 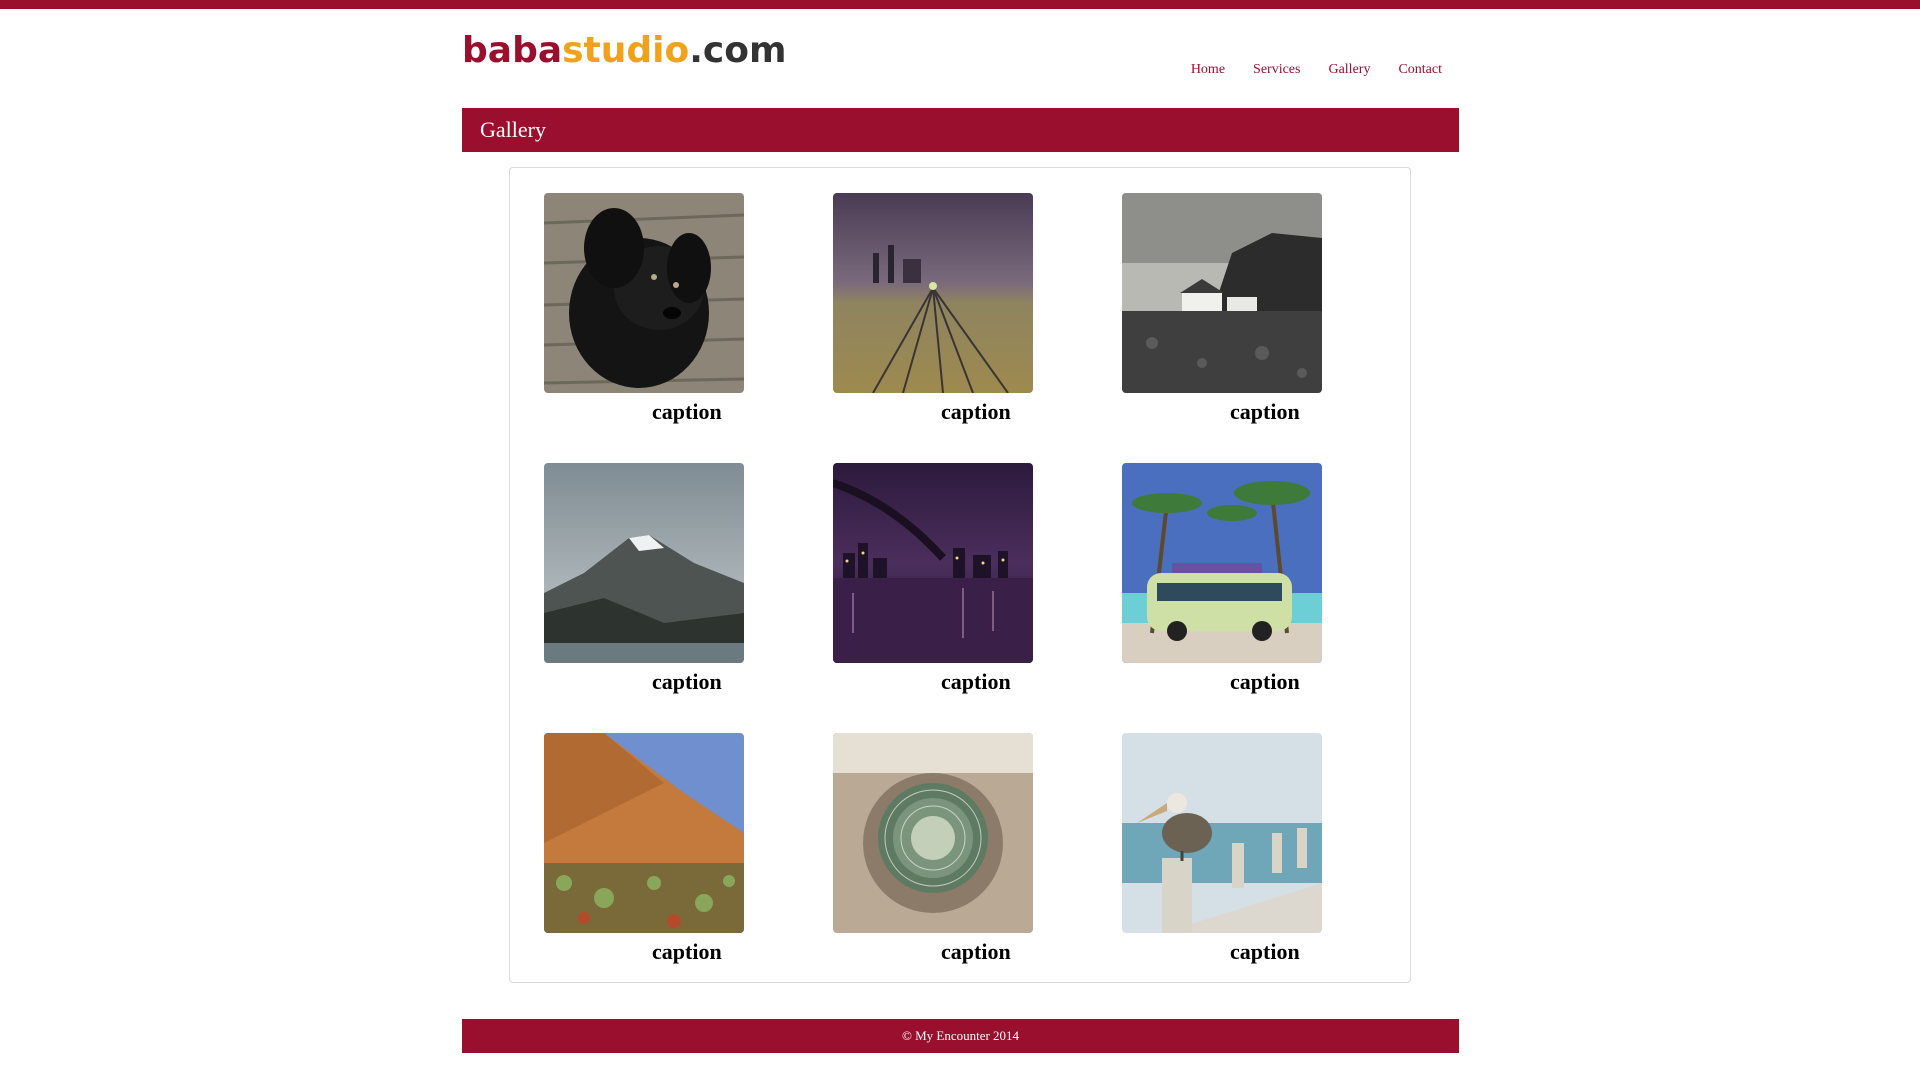 What do you see at coordinates (644, 833) in the screenshot?
I see `gallery-image-desert` at bounding box center [644, 833].